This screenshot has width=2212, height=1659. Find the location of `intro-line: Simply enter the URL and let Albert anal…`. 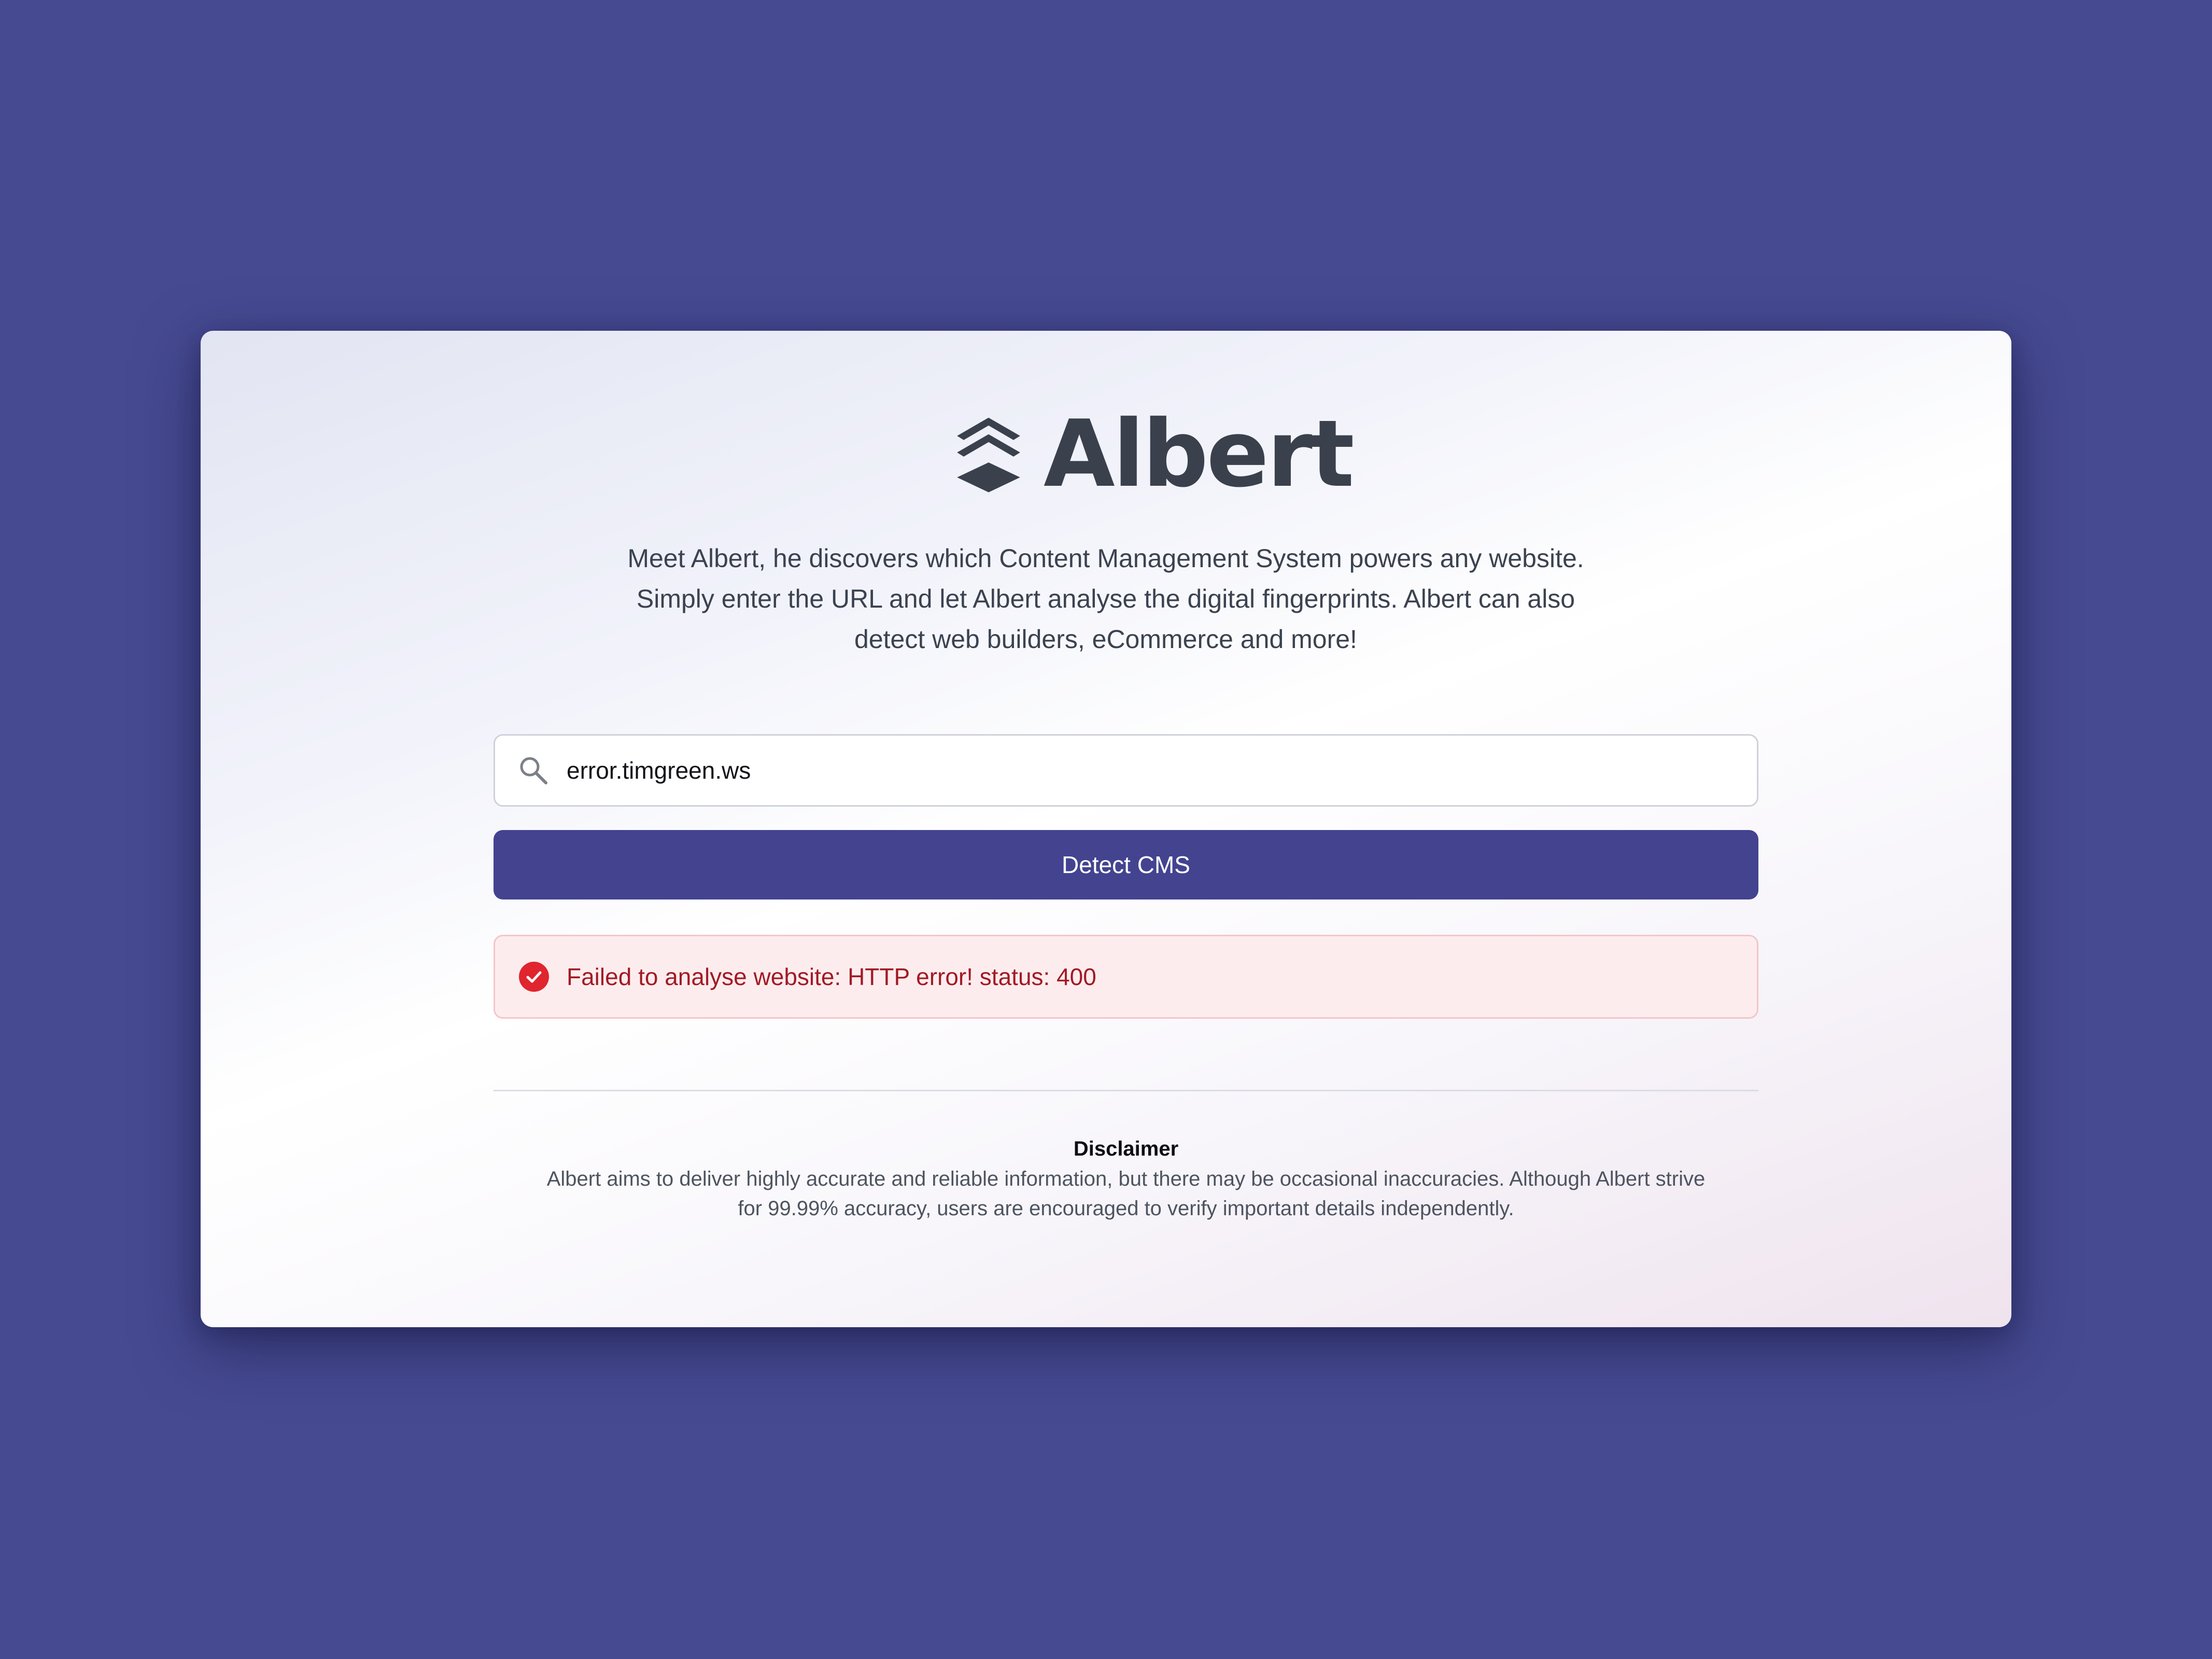

intro-line: Simply enter the URL and let Albert anal… is located at coordinates (1105, 599).